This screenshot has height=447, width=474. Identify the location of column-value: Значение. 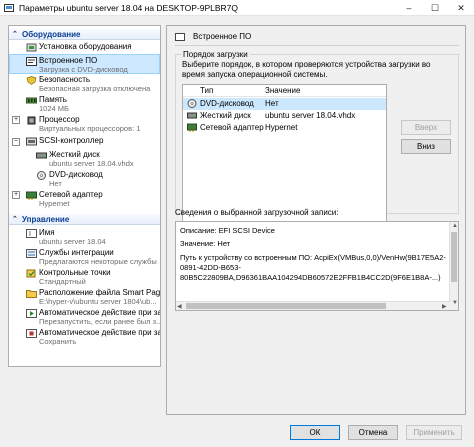
(282, 90).